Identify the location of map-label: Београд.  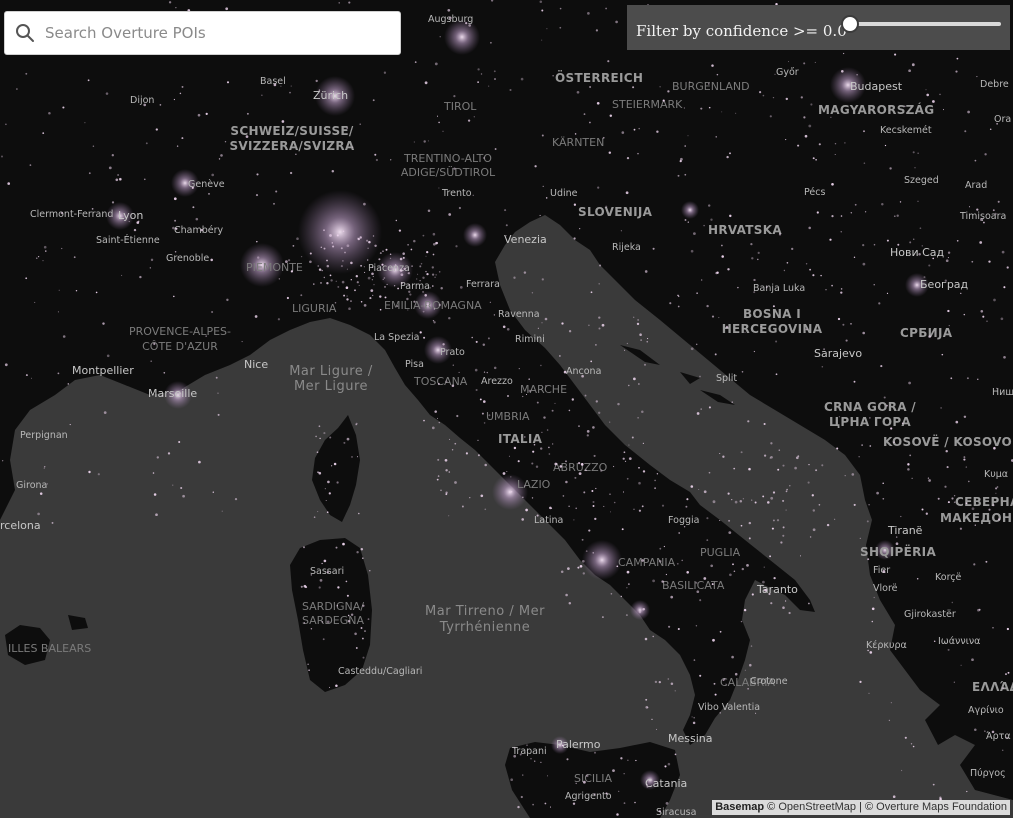
(944, 284).